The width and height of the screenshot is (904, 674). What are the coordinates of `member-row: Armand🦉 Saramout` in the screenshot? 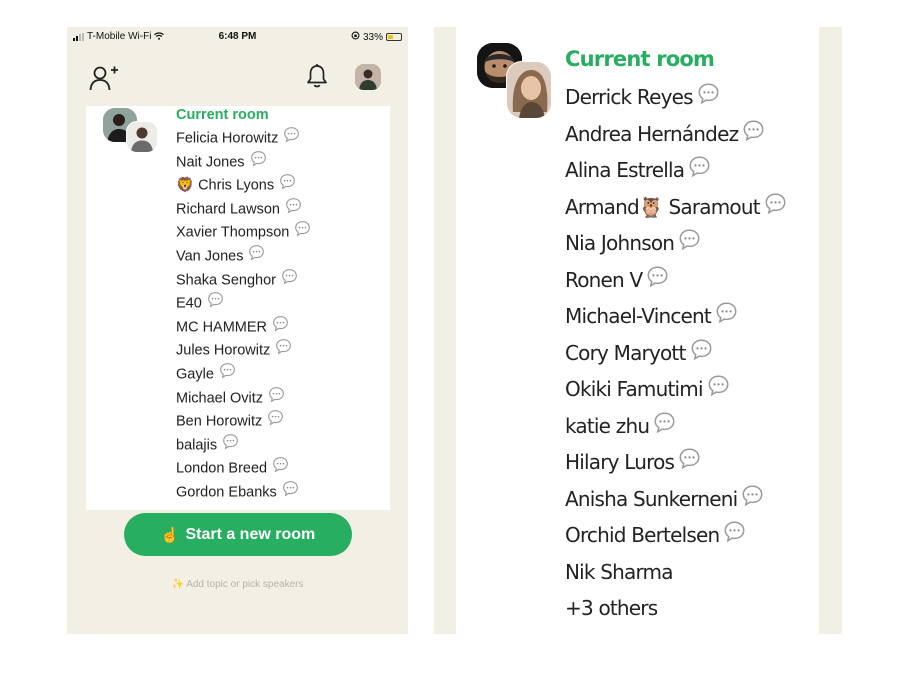 It's located at (676, 207).